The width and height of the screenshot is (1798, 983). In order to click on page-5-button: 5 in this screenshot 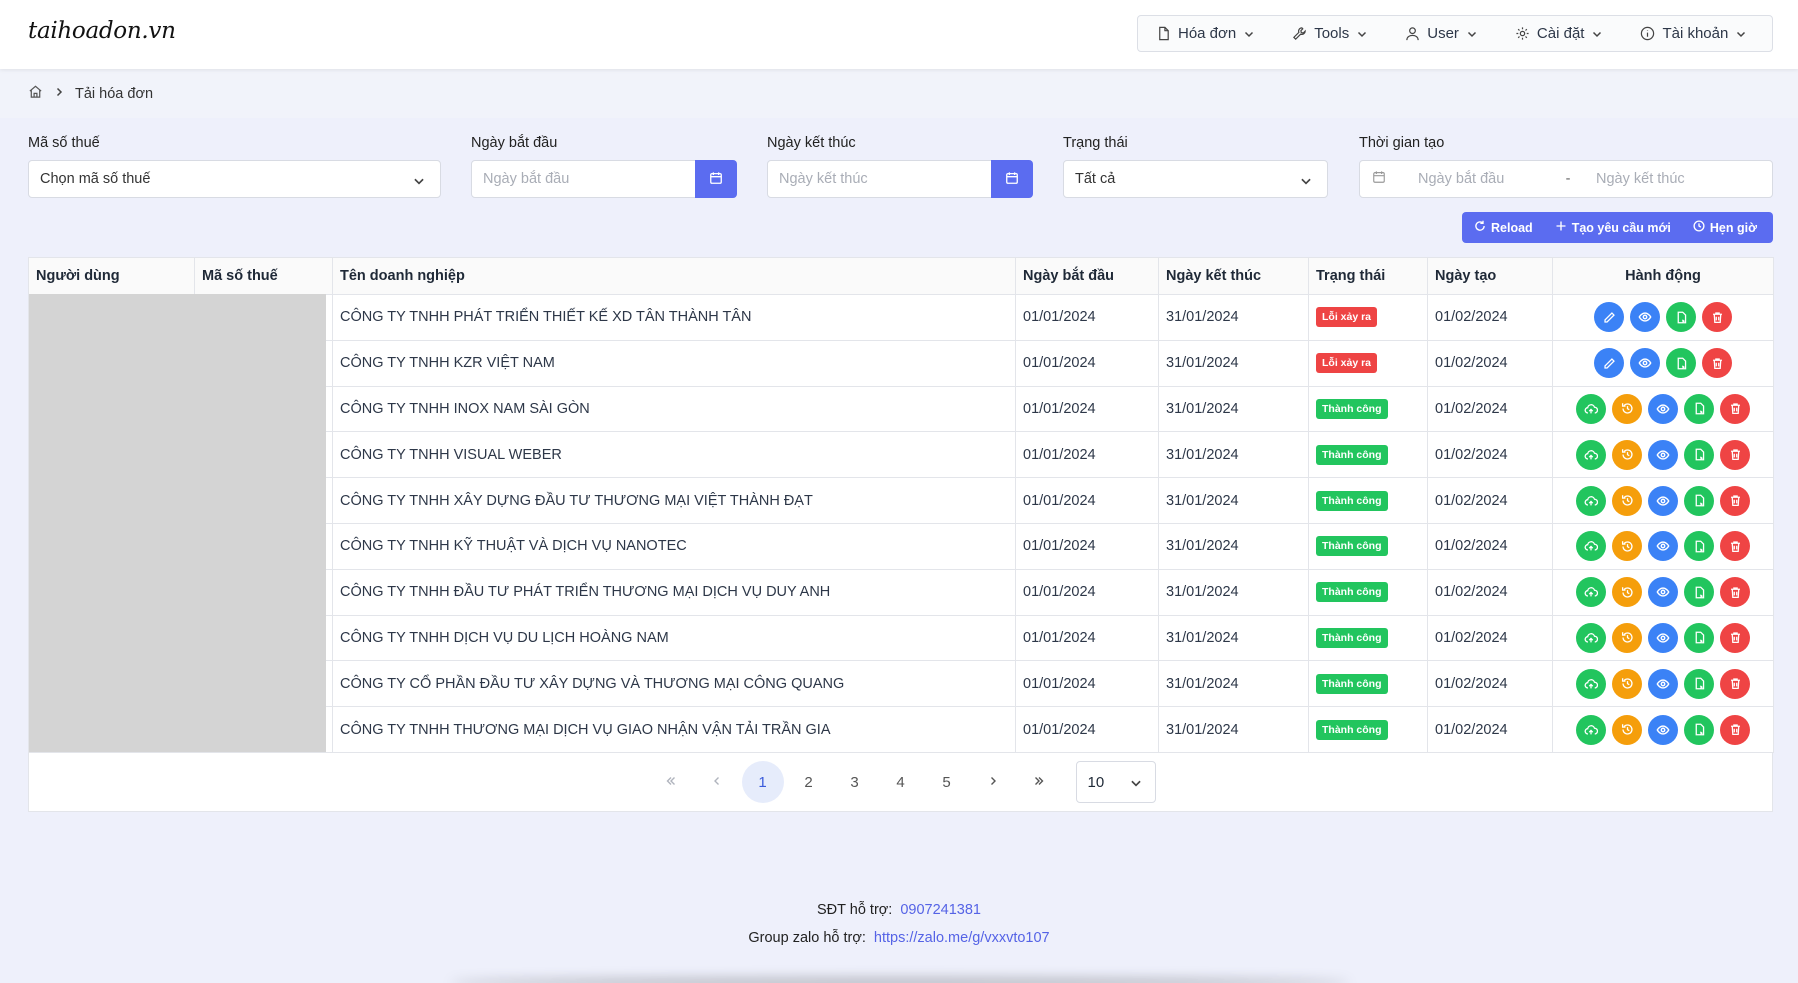, I will do `click(947, 782)`.